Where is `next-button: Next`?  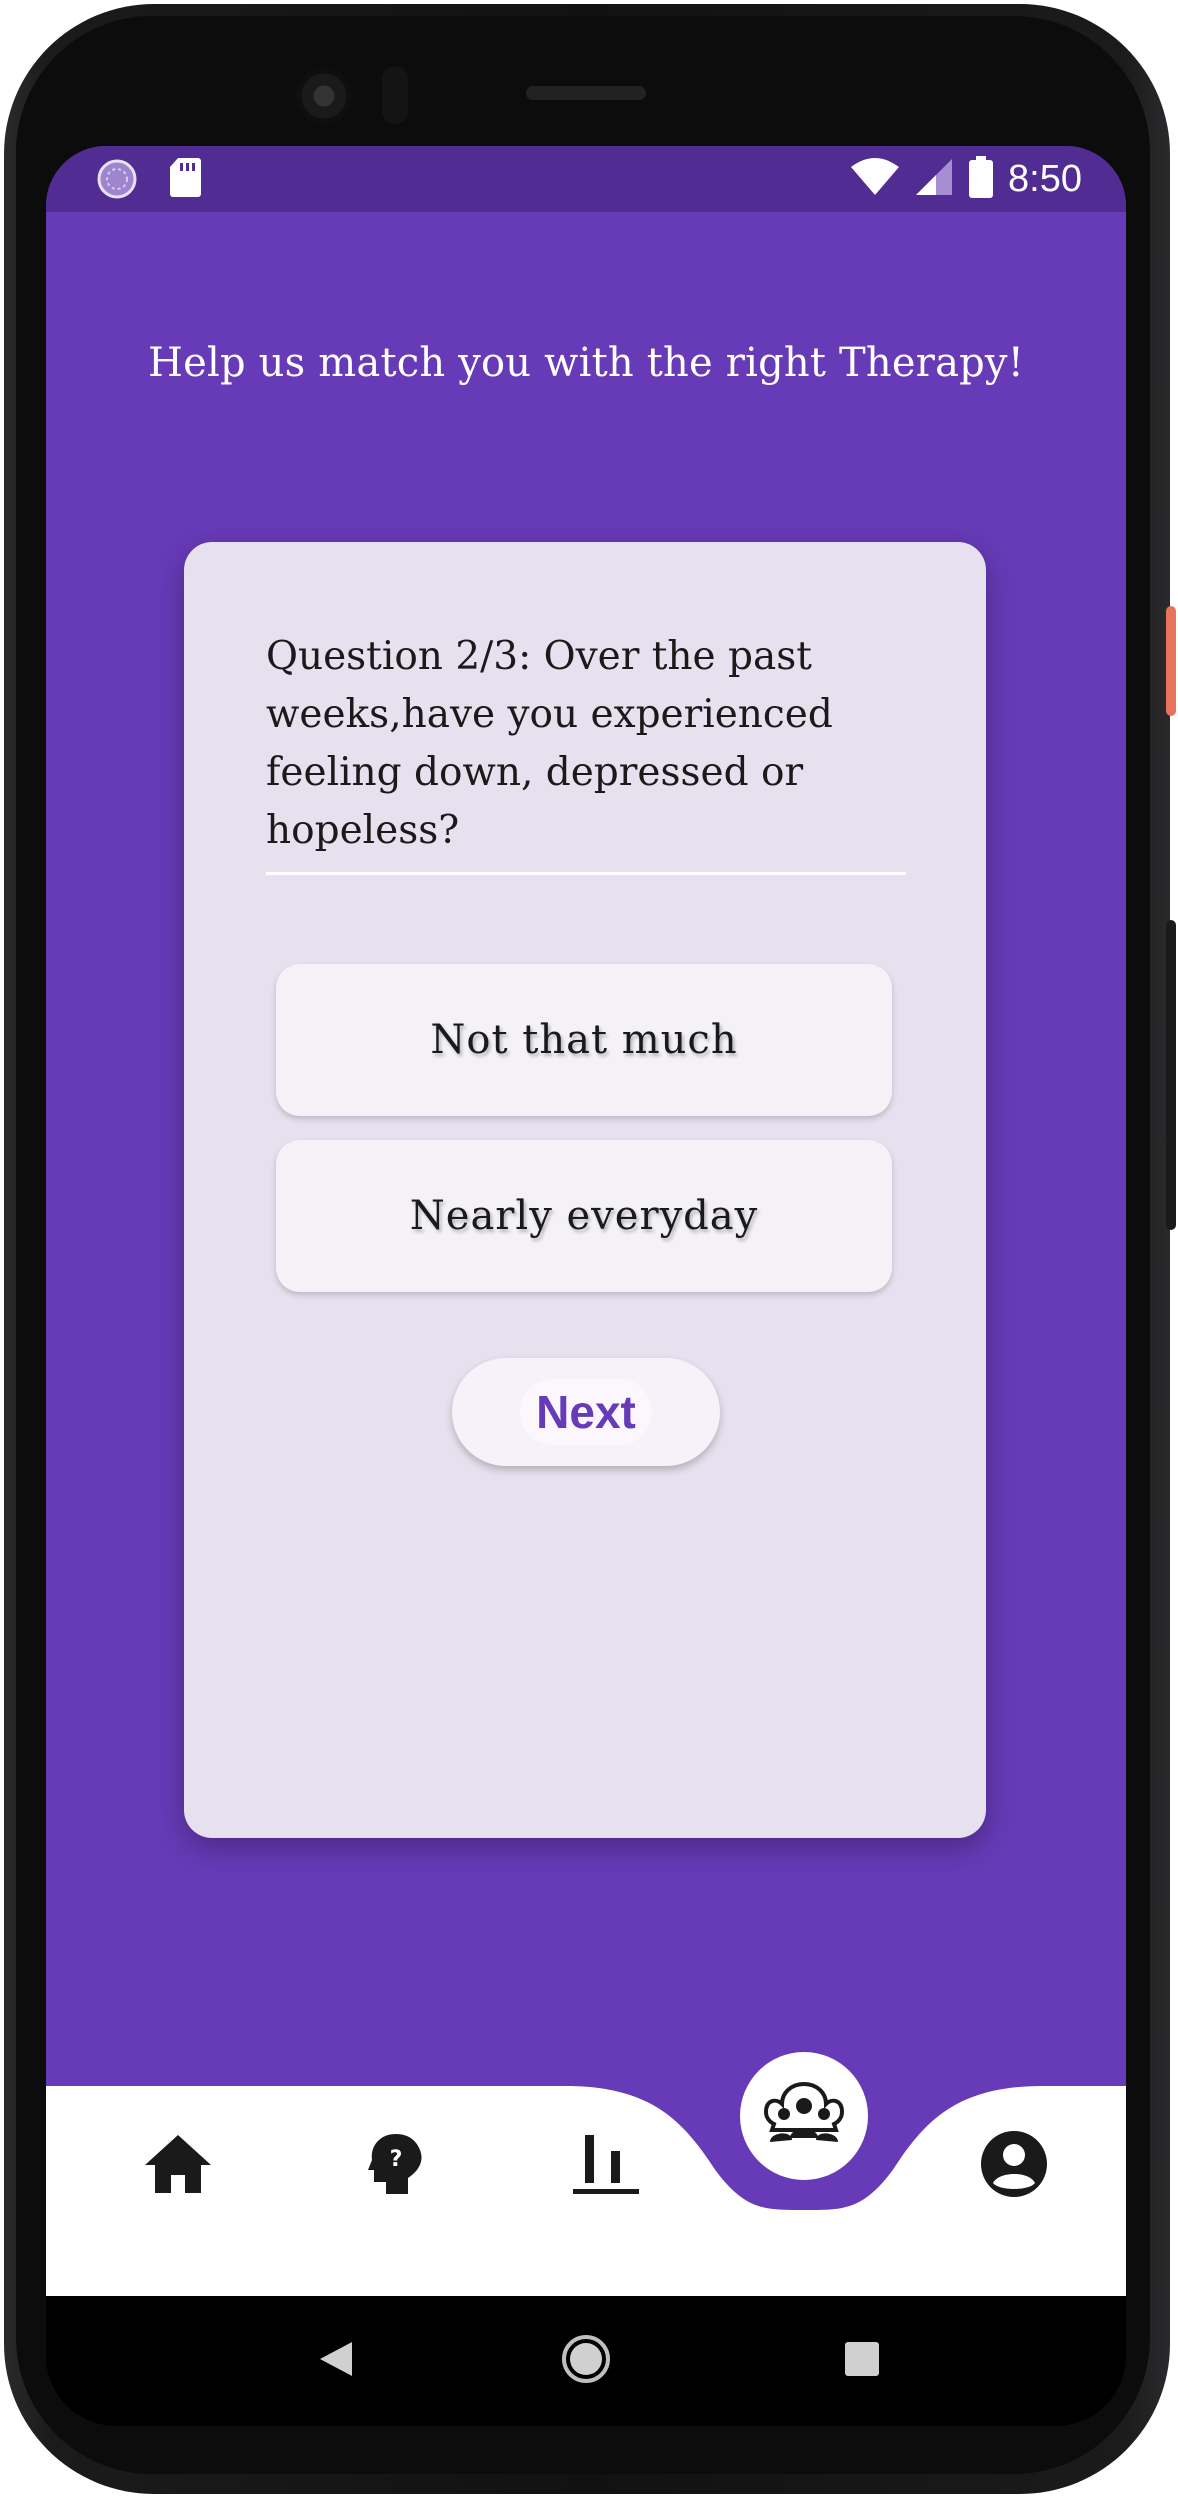 next-button: Next is located at coordinates (586, 1412).